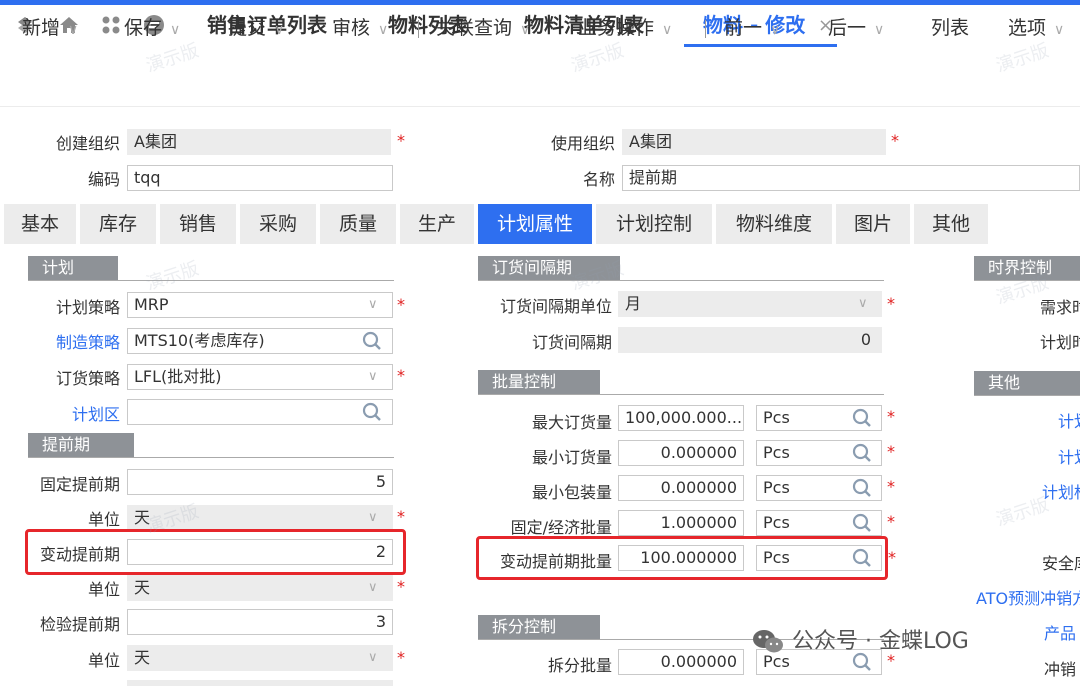 This screenshot has height=686, width=1080. What do you see at coordinates (571, 457) in the screenshot?
I see `min-order-qty-label: 最小订货量` at bounding box center [571, 457].